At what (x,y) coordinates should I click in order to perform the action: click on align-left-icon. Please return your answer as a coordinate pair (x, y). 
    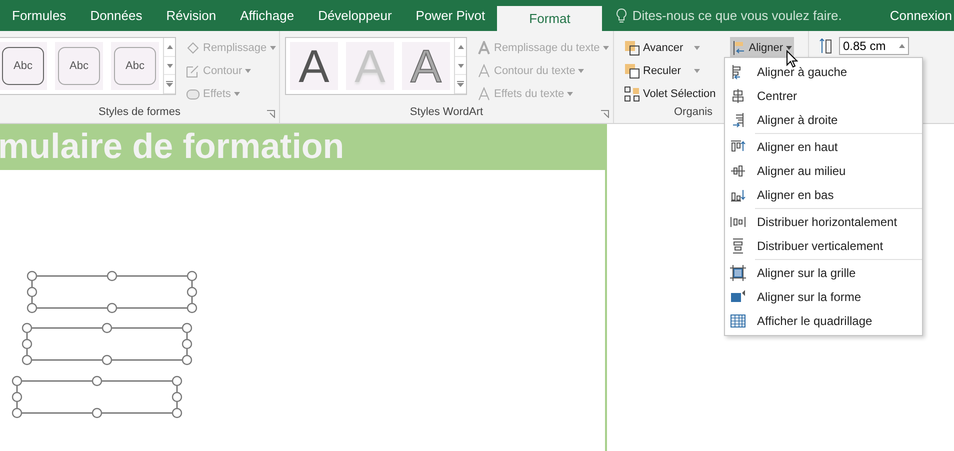
    Looking at the image, I should click on (739, 48).